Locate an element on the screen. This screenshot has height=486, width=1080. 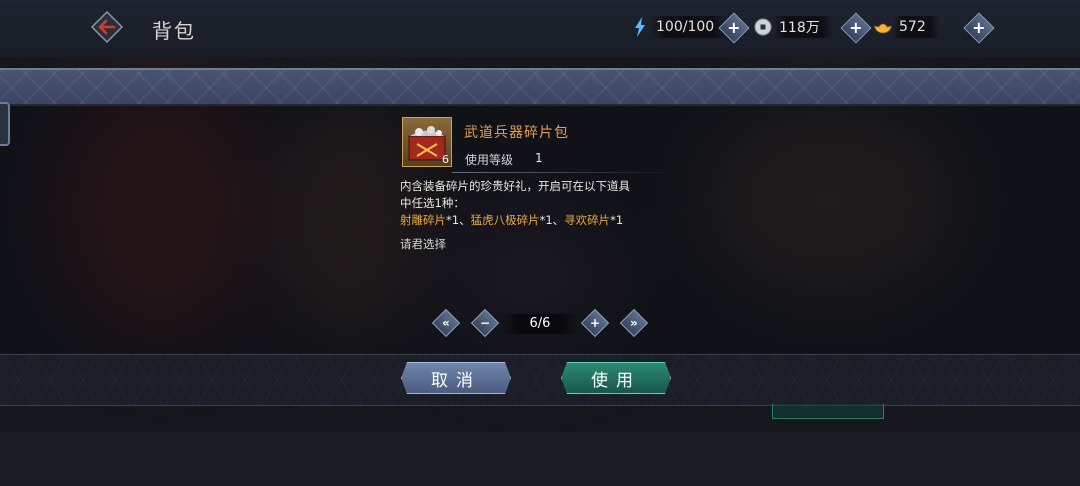
gold-resource: 572 is located at coordinates (906, 27).